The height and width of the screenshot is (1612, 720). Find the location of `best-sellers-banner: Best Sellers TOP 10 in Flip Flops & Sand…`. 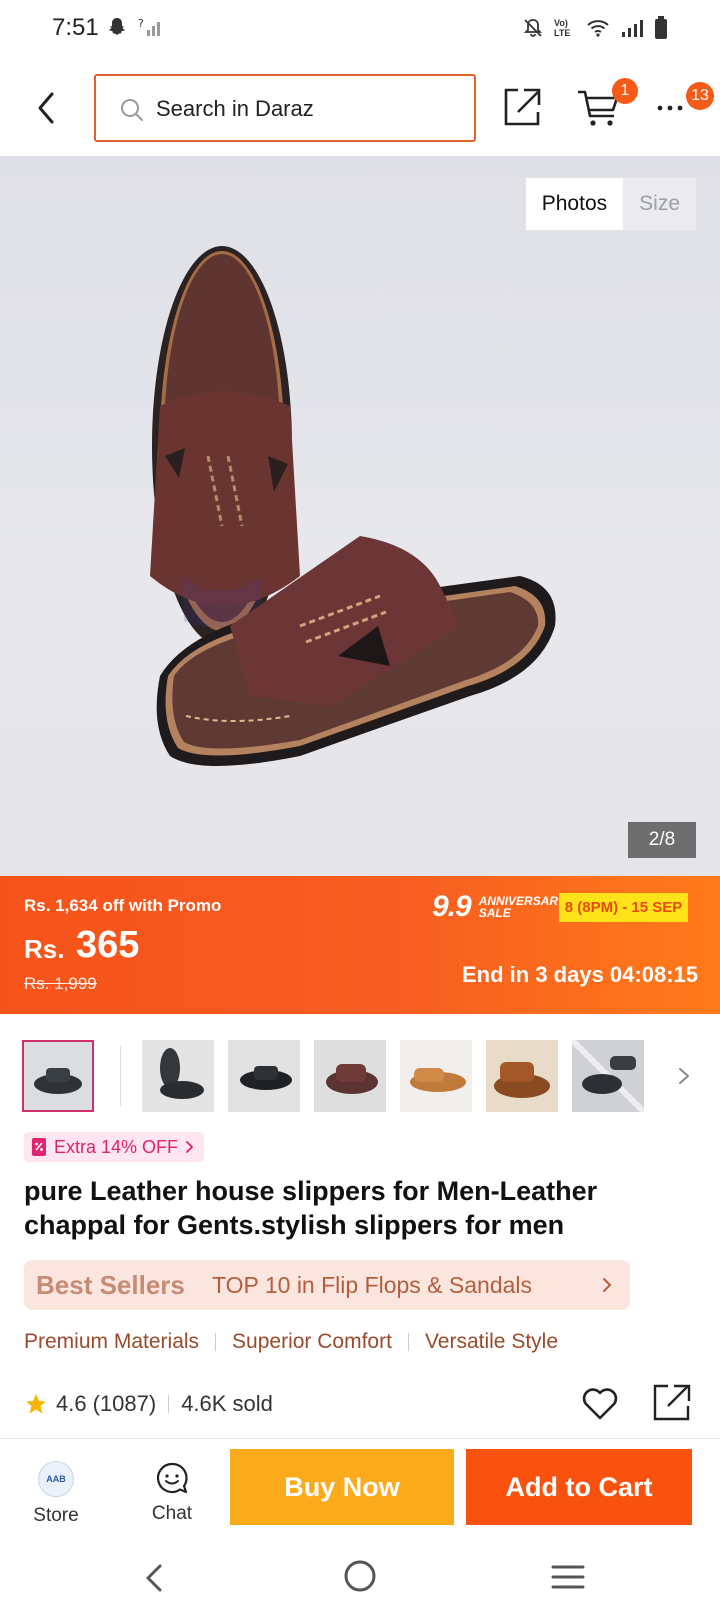

best-sellers-banner: Best Sellers TOP 10 in Flip Flops & Sand… is located at coordinates (327, 1285).